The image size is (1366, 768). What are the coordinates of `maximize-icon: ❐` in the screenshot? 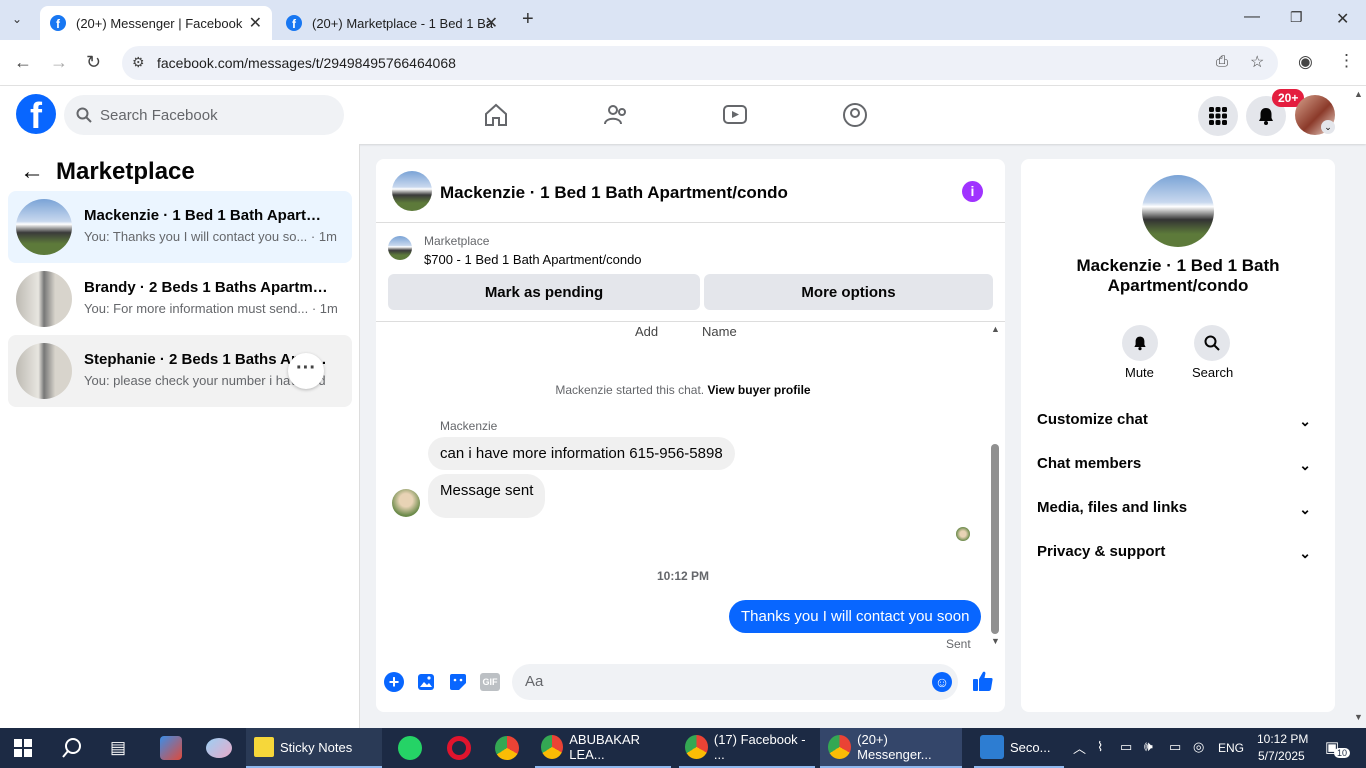 It's located at (1296, 17).